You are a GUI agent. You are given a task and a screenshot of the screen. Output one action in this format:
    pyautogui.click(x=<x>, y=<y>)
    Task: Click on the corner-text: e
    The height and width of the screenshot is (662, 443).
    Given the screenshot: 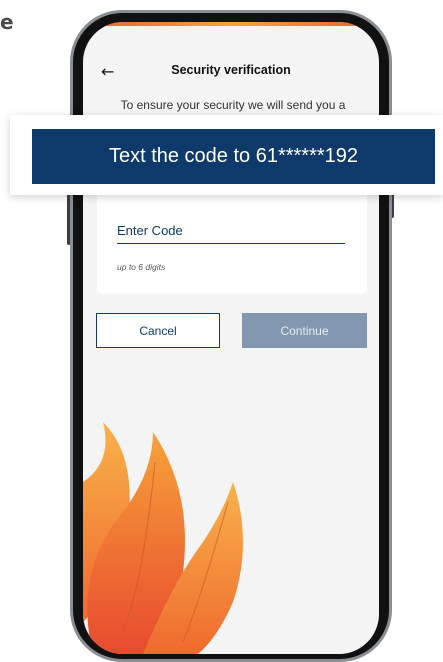 What is the action you would take?
    pyautogui.click(x=7, y=22)
    